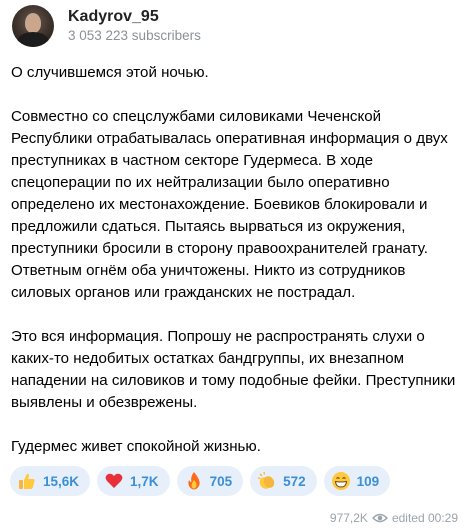  Describe the element at coordinates (113, 17) in the screenshot. I see `channel-name: Kadyrov_95` at that location.